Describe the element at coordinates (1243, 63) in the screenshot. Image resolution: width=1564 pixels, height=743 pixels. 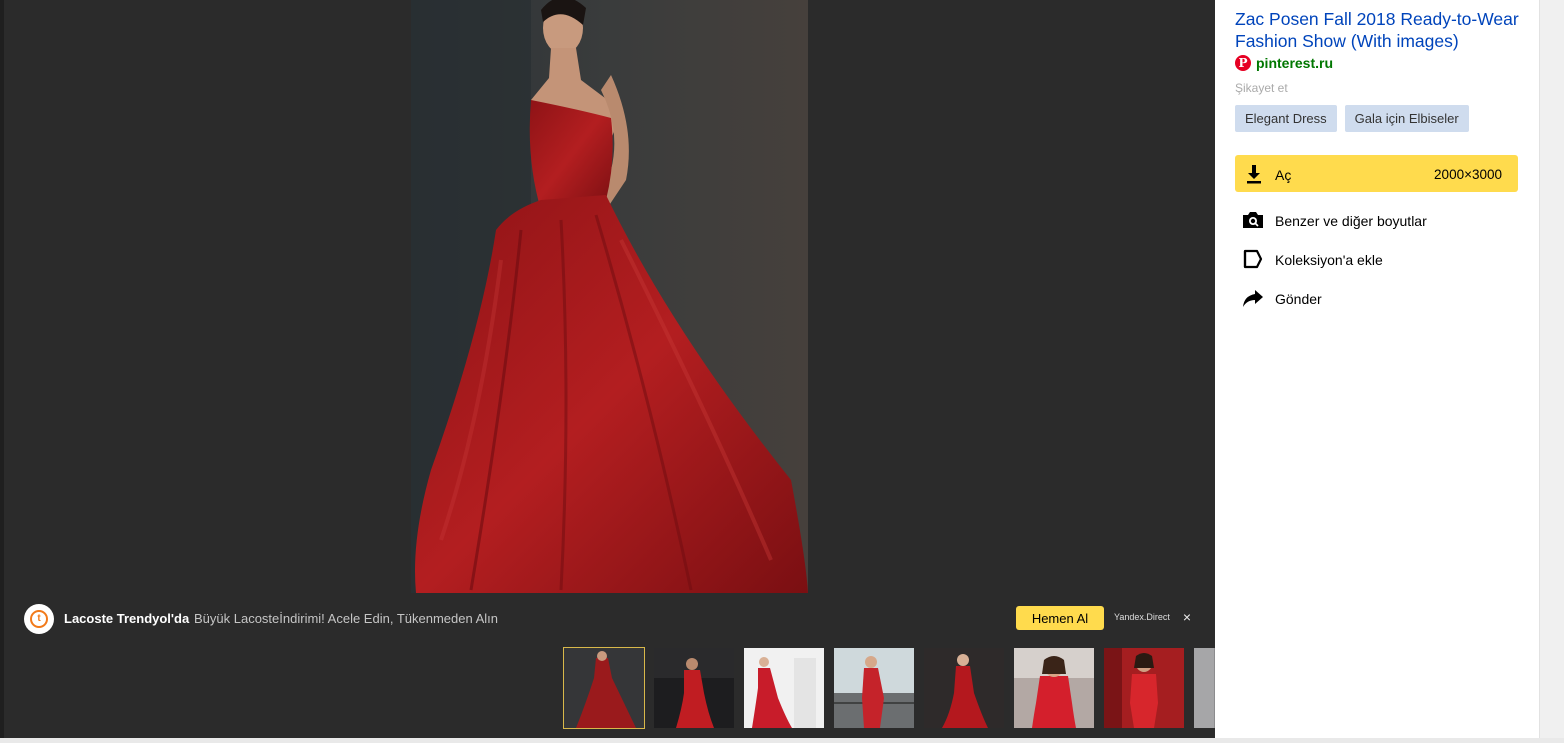
I see `pinterest-icon: P` at that location.